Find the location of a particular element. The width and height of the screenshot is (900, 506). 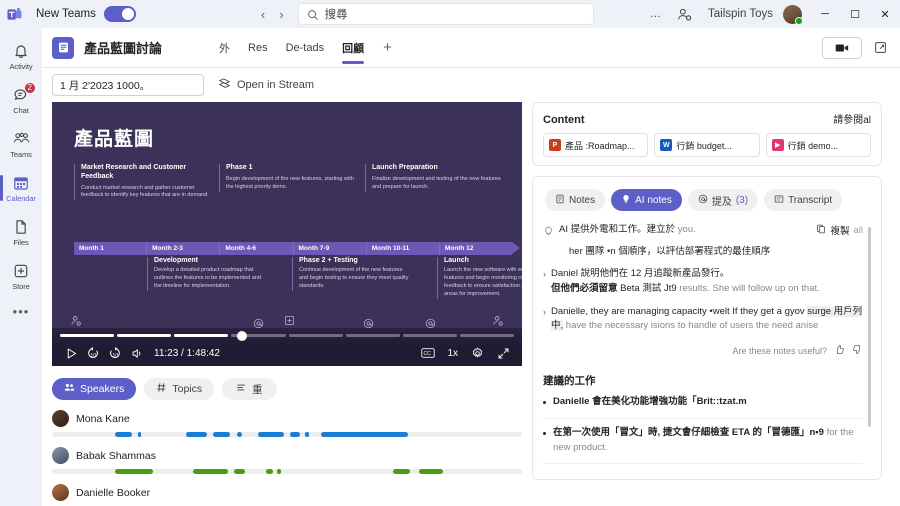

speaker-row: Babak Shammas is located at coordinates (287, 460).